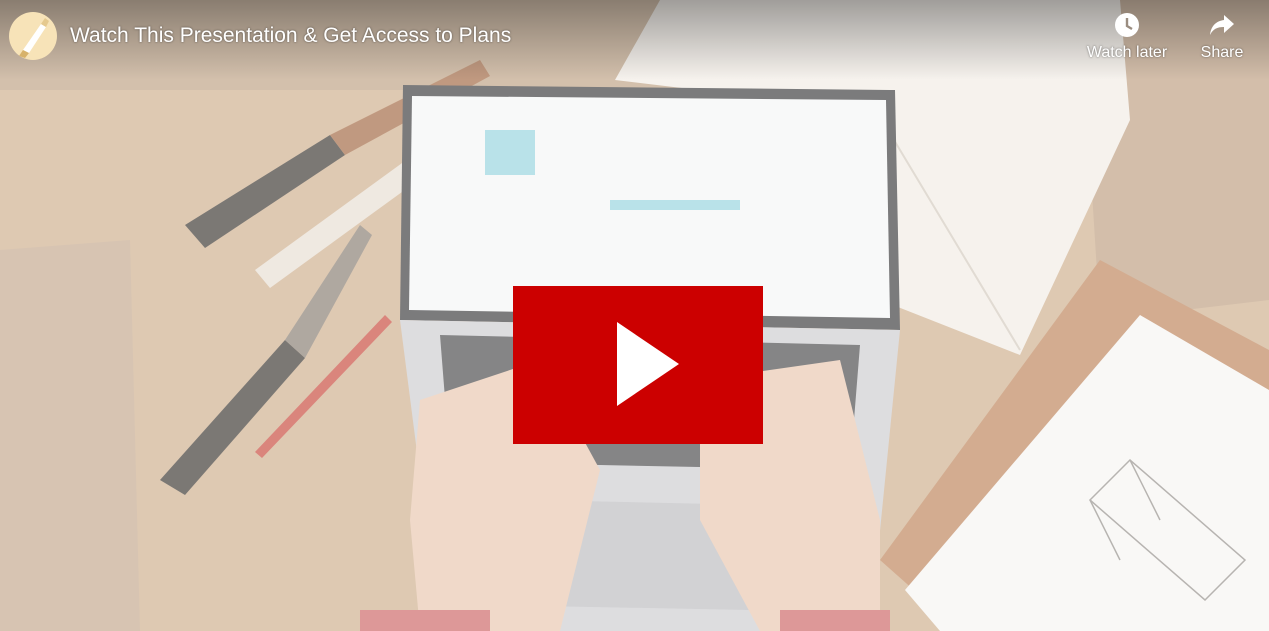 The height and width of the screenshot is (631, 1269). I want to click on watch-later-button: Watch later, so click(1127, 37).